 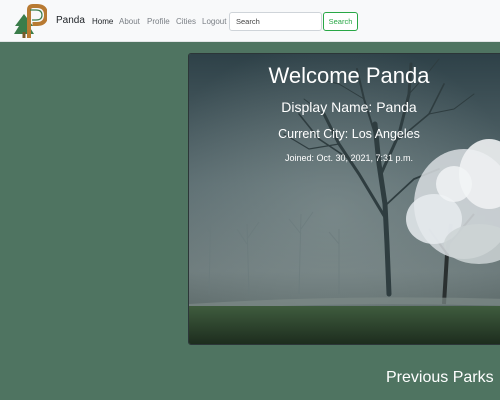 What do you see at coordinates (440, 377) in the screenshot?
I see `previous-parks-heading: Previous Parks` at bounding box center [440, 377].